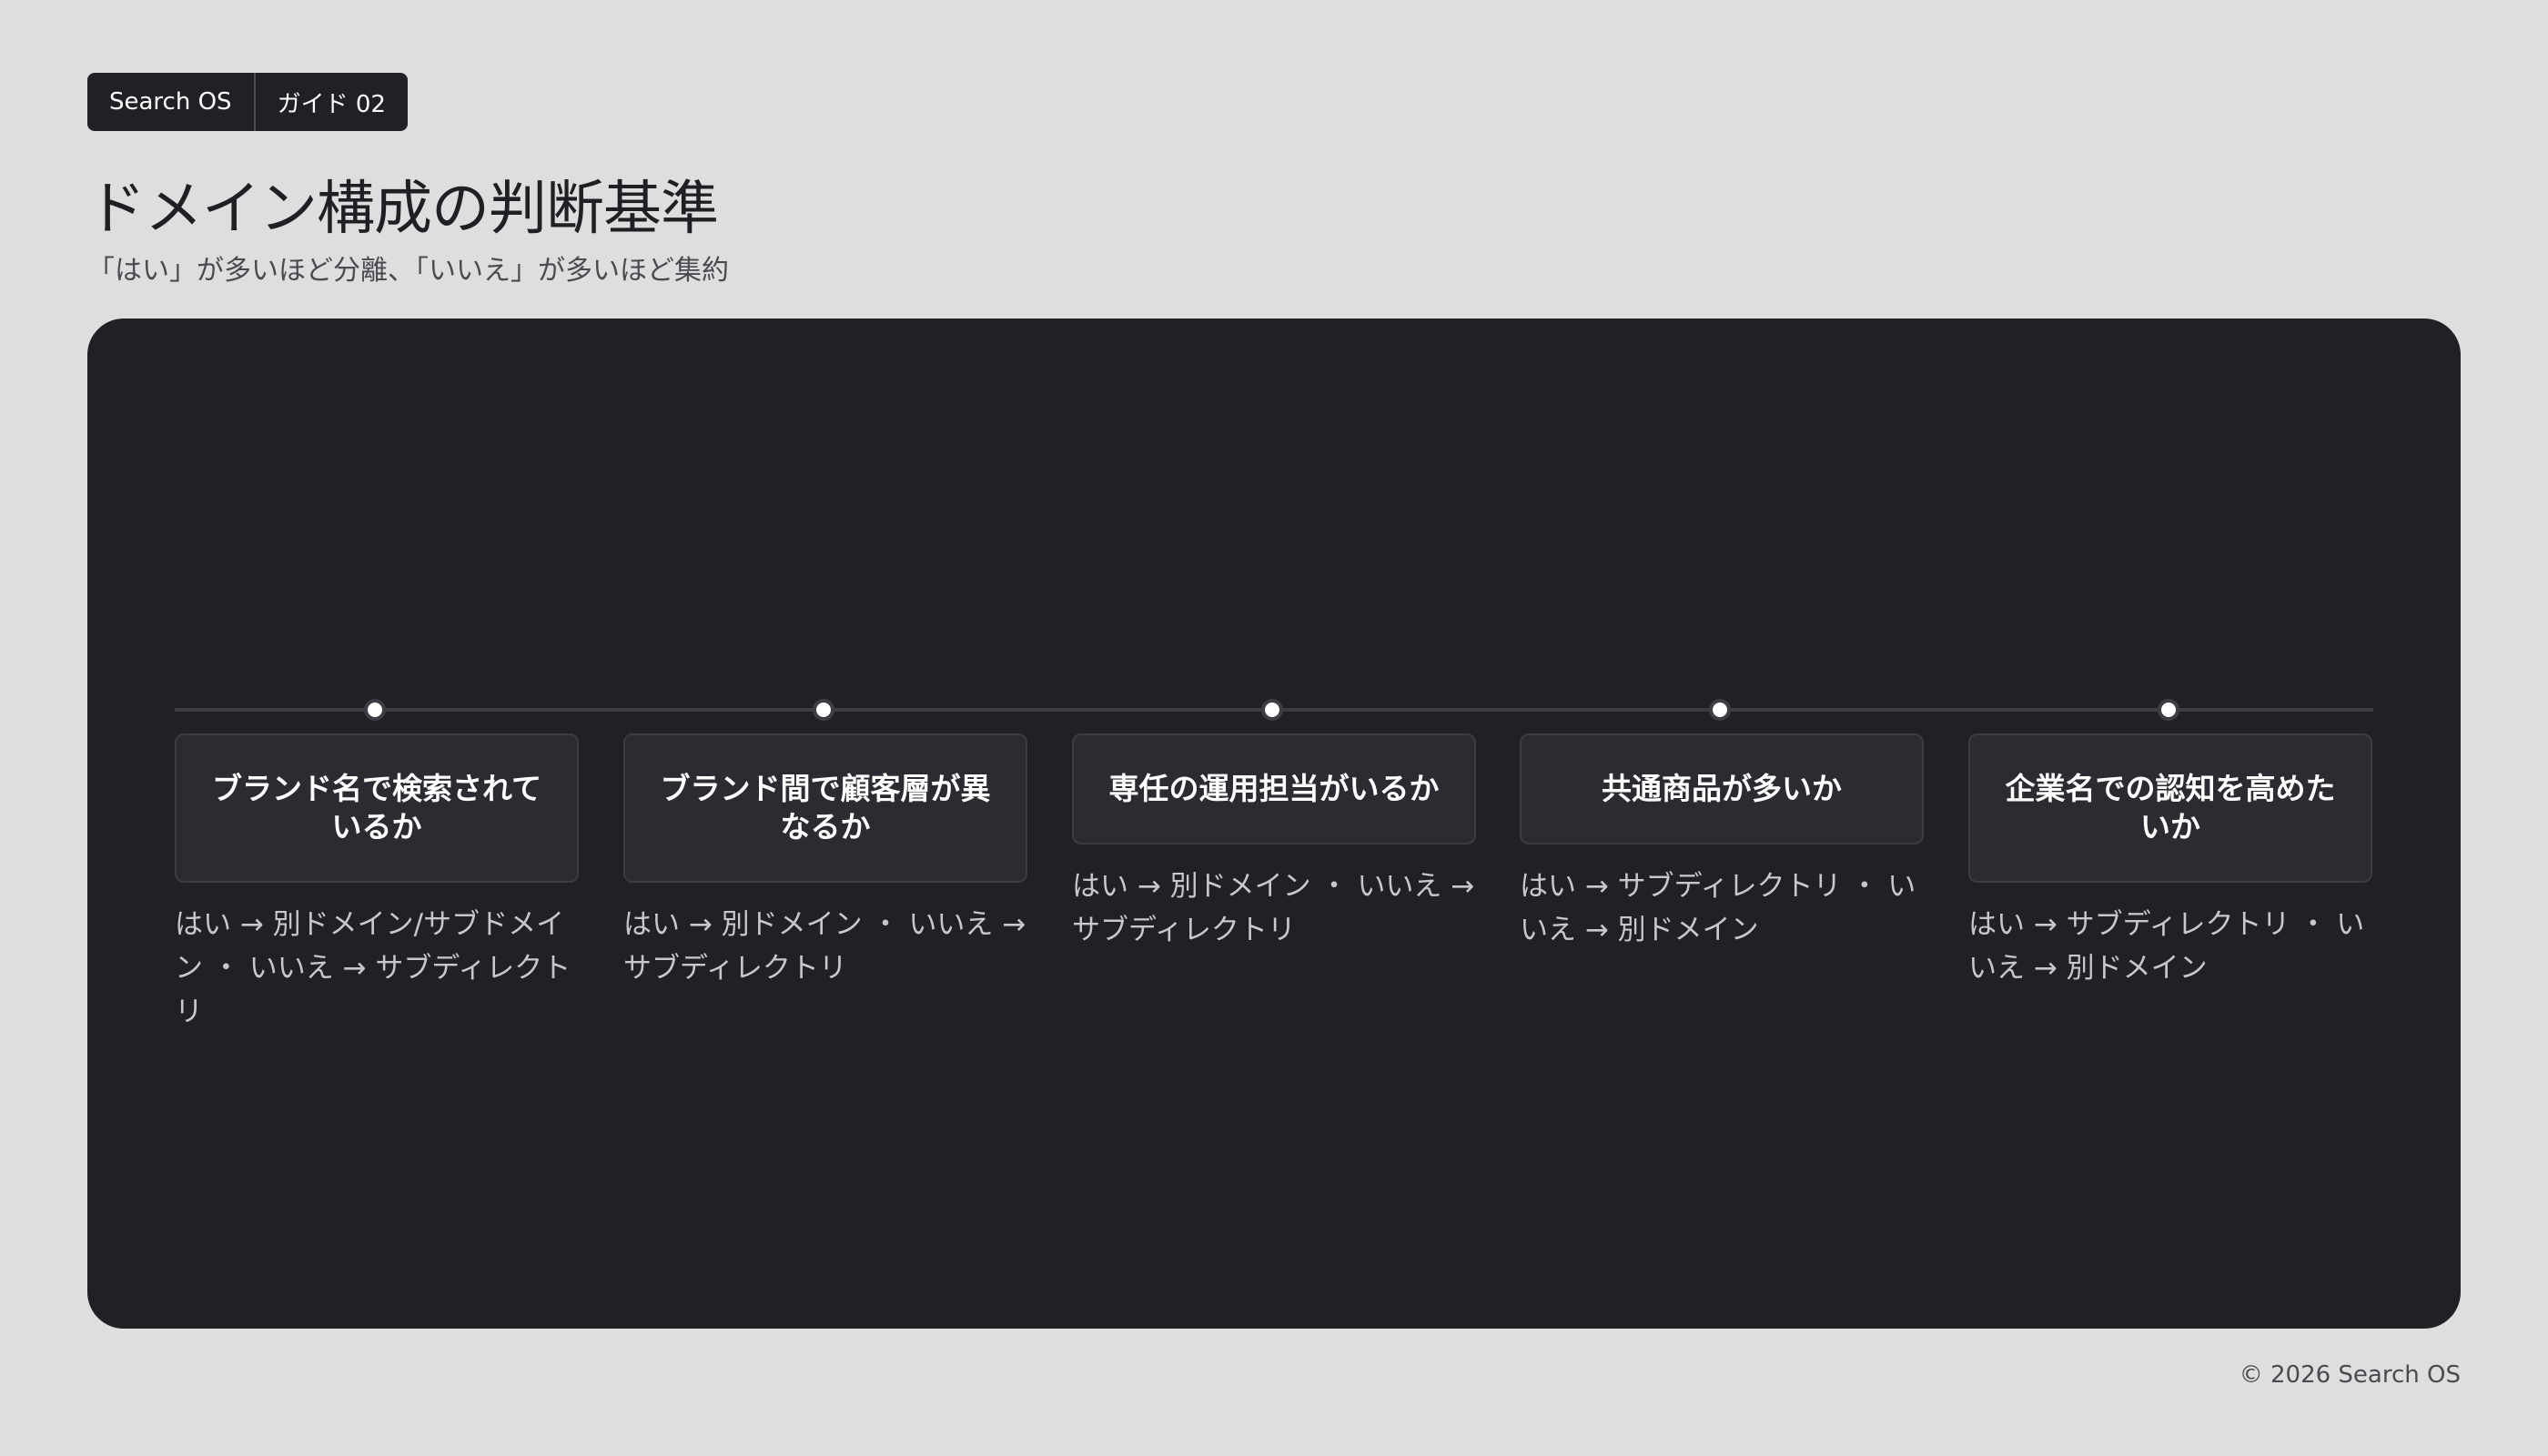  Describe the element at coordinates (408, 271) in the screenshot. I see `page-subtitle: 「はい」が多いほど分離、「いいえ」が多いほど集約` at that location.